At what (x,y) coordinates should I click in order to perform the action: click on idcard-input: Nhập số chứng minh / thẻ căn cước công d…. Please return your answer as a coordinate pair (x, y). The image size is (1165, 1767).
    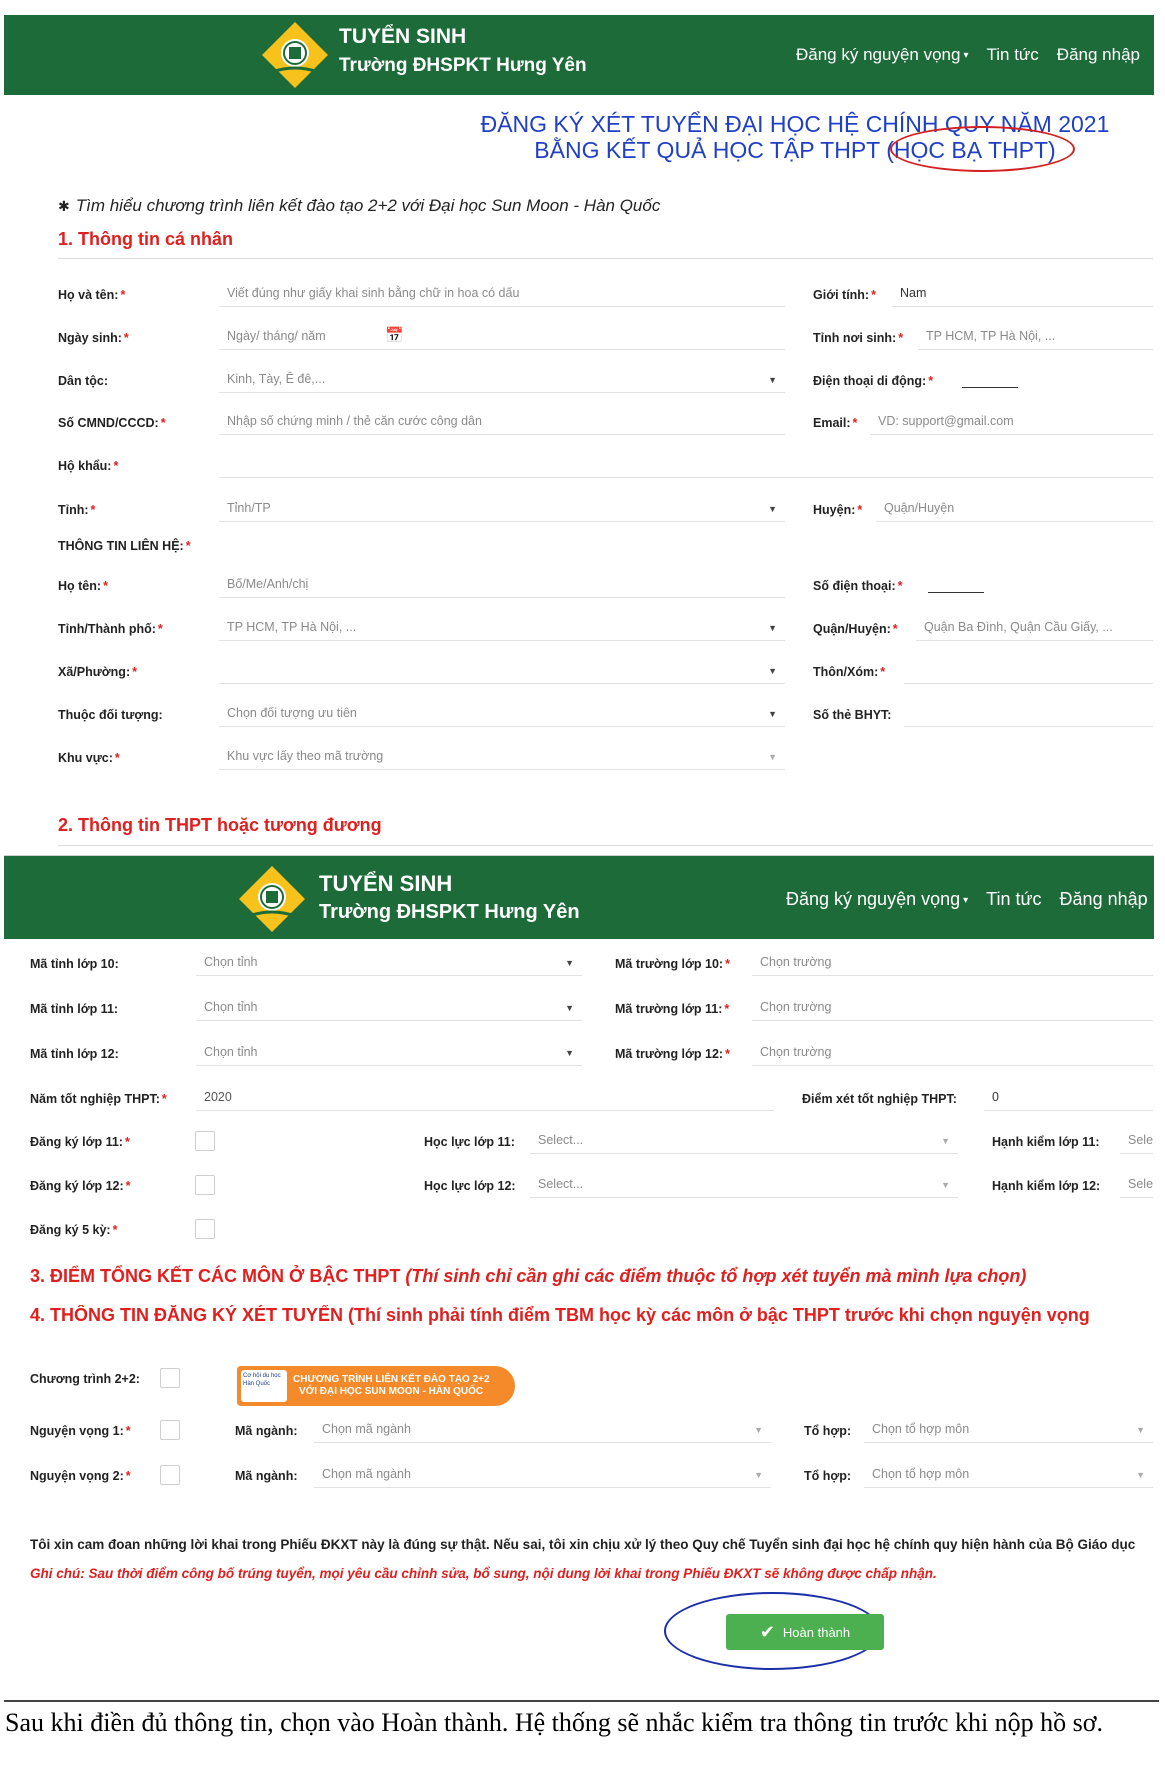
    Looking at the image, I should click on (502, 423).